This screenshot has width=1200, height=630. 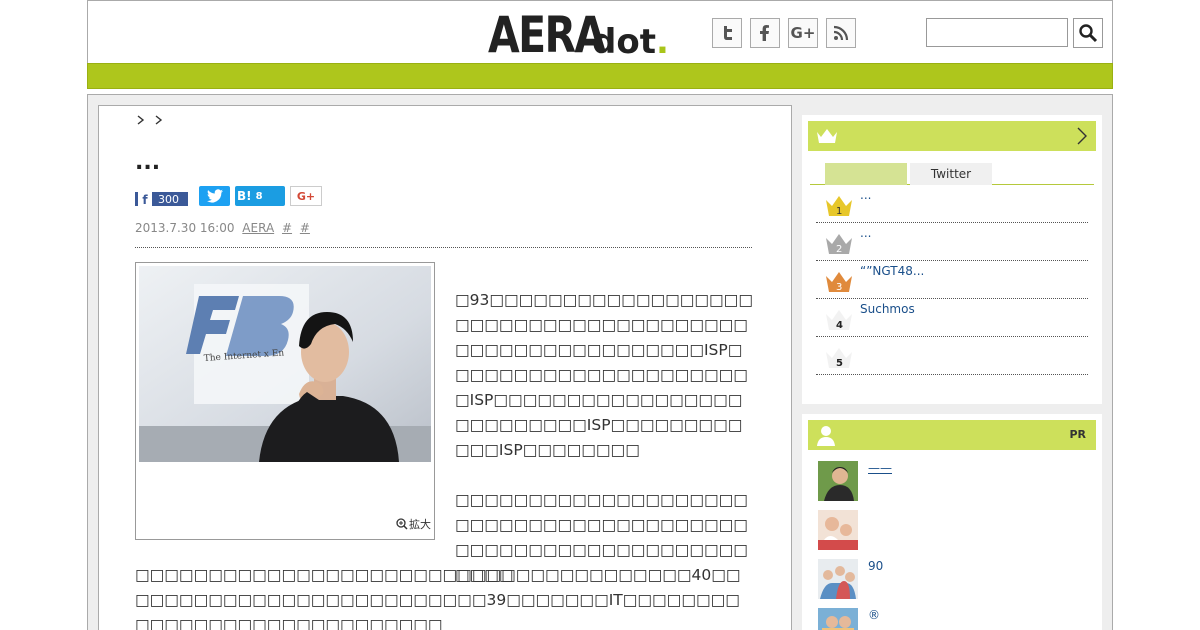 I want to click on rss-icon-button, so click(x=841, y=33).